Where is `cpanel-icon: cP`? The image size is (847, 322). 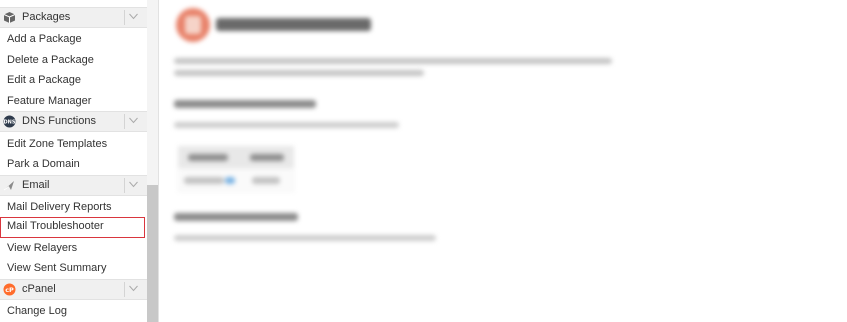
cpanel-icon: cP is located at coordinates (9, 289).